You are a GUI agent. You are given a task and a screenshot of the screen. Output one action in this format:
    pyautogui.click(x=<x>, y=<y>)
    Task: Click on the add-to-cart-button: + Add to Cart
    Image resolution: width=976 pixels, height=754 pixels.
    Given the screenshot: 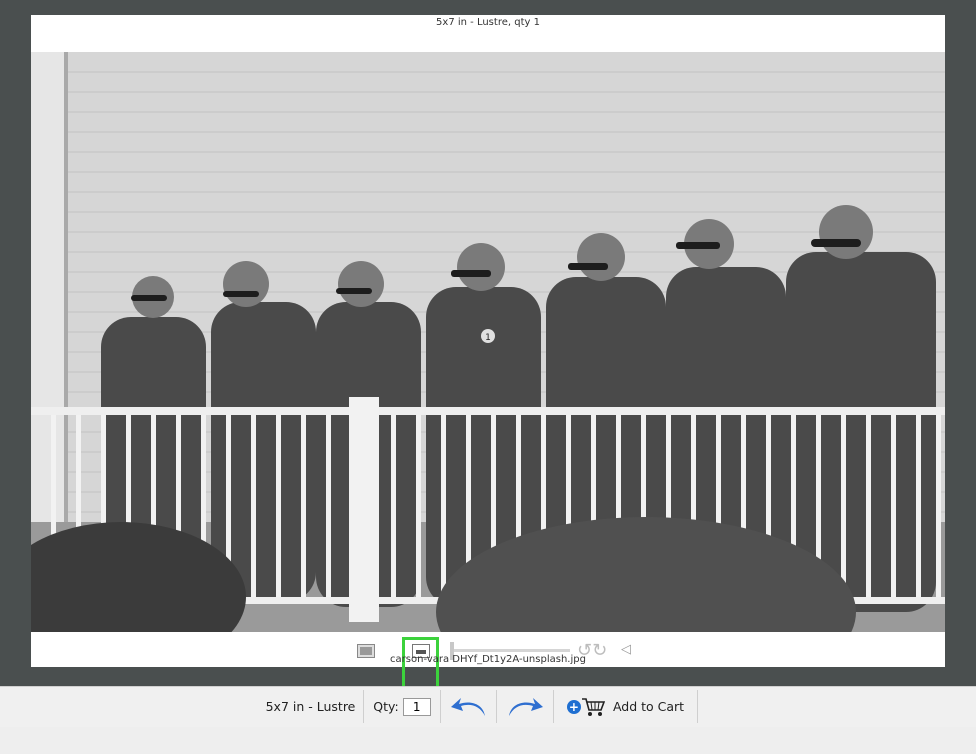 What is the action you would take?
    pyautogui.click(x=626, y=706)
    